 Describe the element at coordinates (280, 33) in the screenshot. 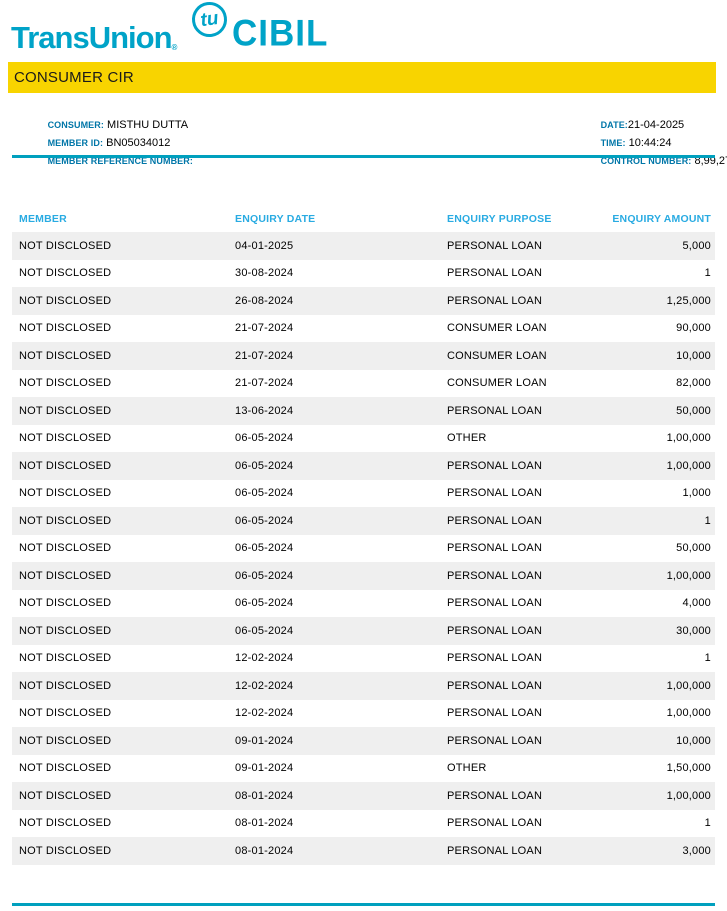

I see `cibil-wordmark: CIBIL` at that location.